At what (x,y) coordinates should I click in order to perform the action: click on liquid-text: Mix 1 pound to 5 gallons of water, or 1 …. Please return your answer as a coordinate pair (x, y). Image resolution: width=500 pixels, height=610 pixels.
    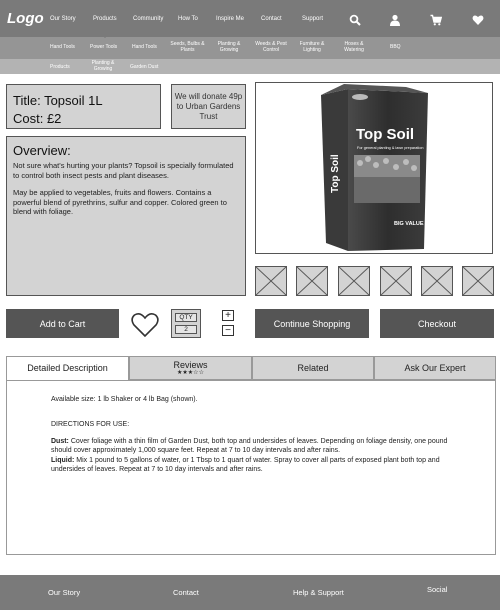
    Looking at the image, I should click on (245, 465).